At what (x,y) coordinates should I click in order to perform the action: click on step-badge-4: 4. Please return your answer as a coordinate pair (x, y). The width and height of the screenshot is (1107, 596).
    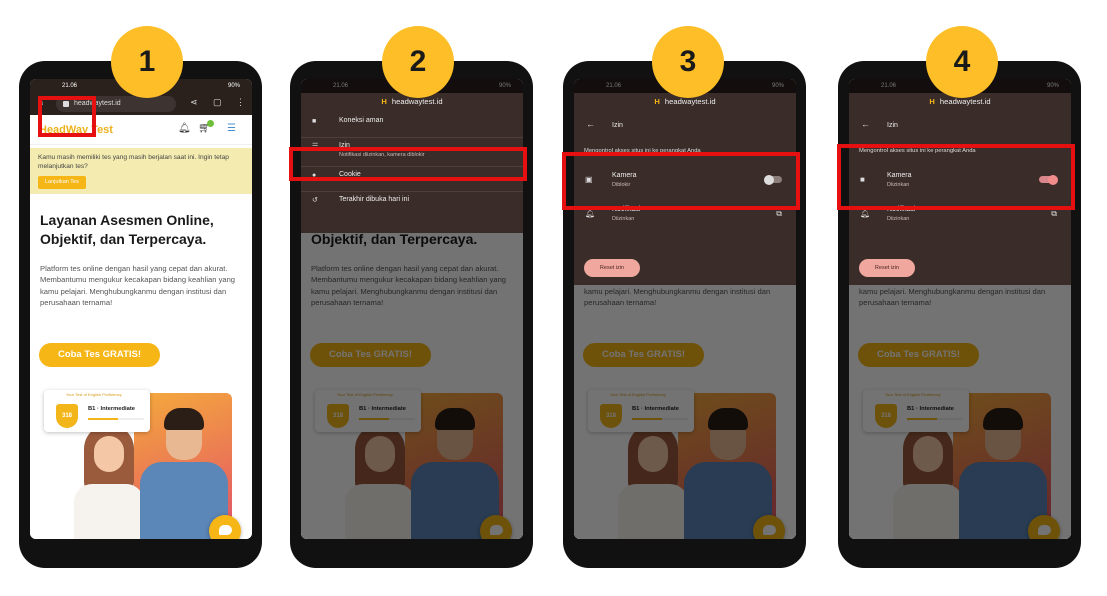
    Looking at the image, I should click on (962, 62).